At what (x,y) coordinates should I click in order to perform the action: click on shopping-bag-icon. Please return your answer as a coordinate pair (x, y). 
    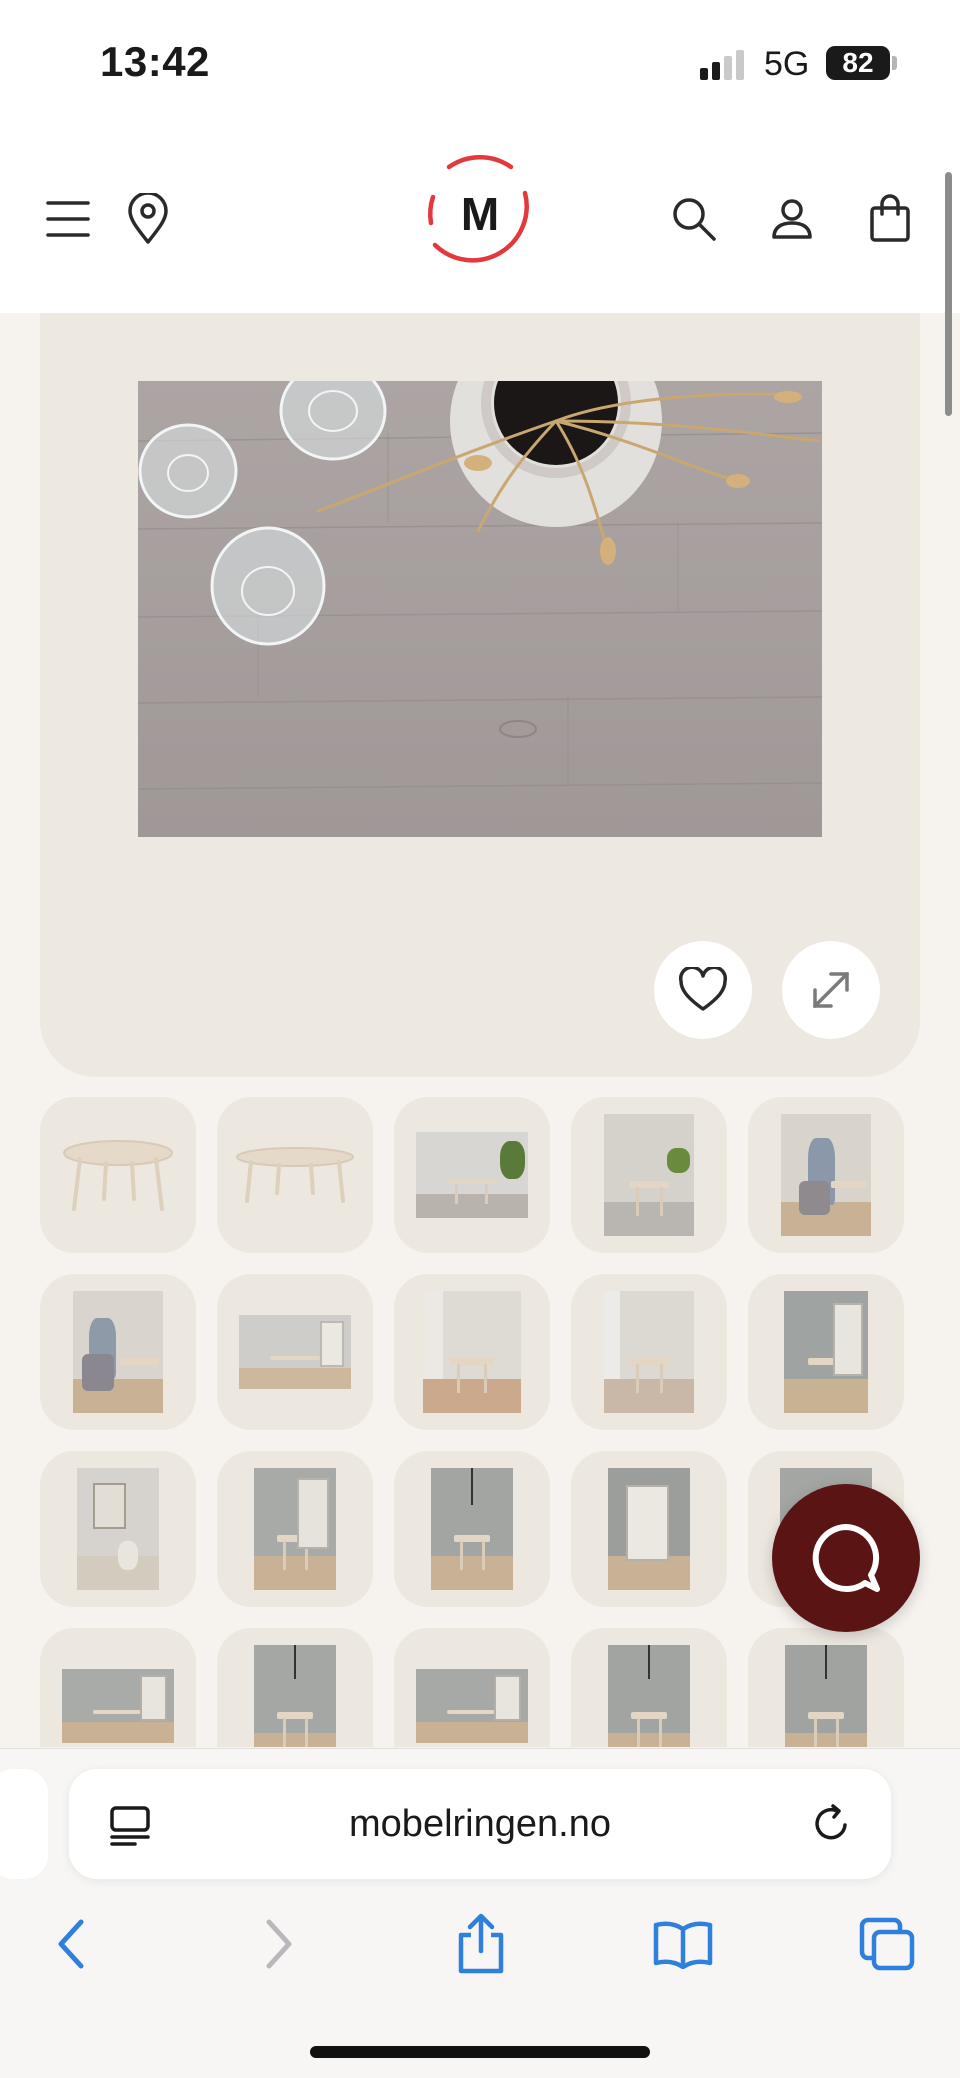
    Looking at the image, I should click on (890, 219).